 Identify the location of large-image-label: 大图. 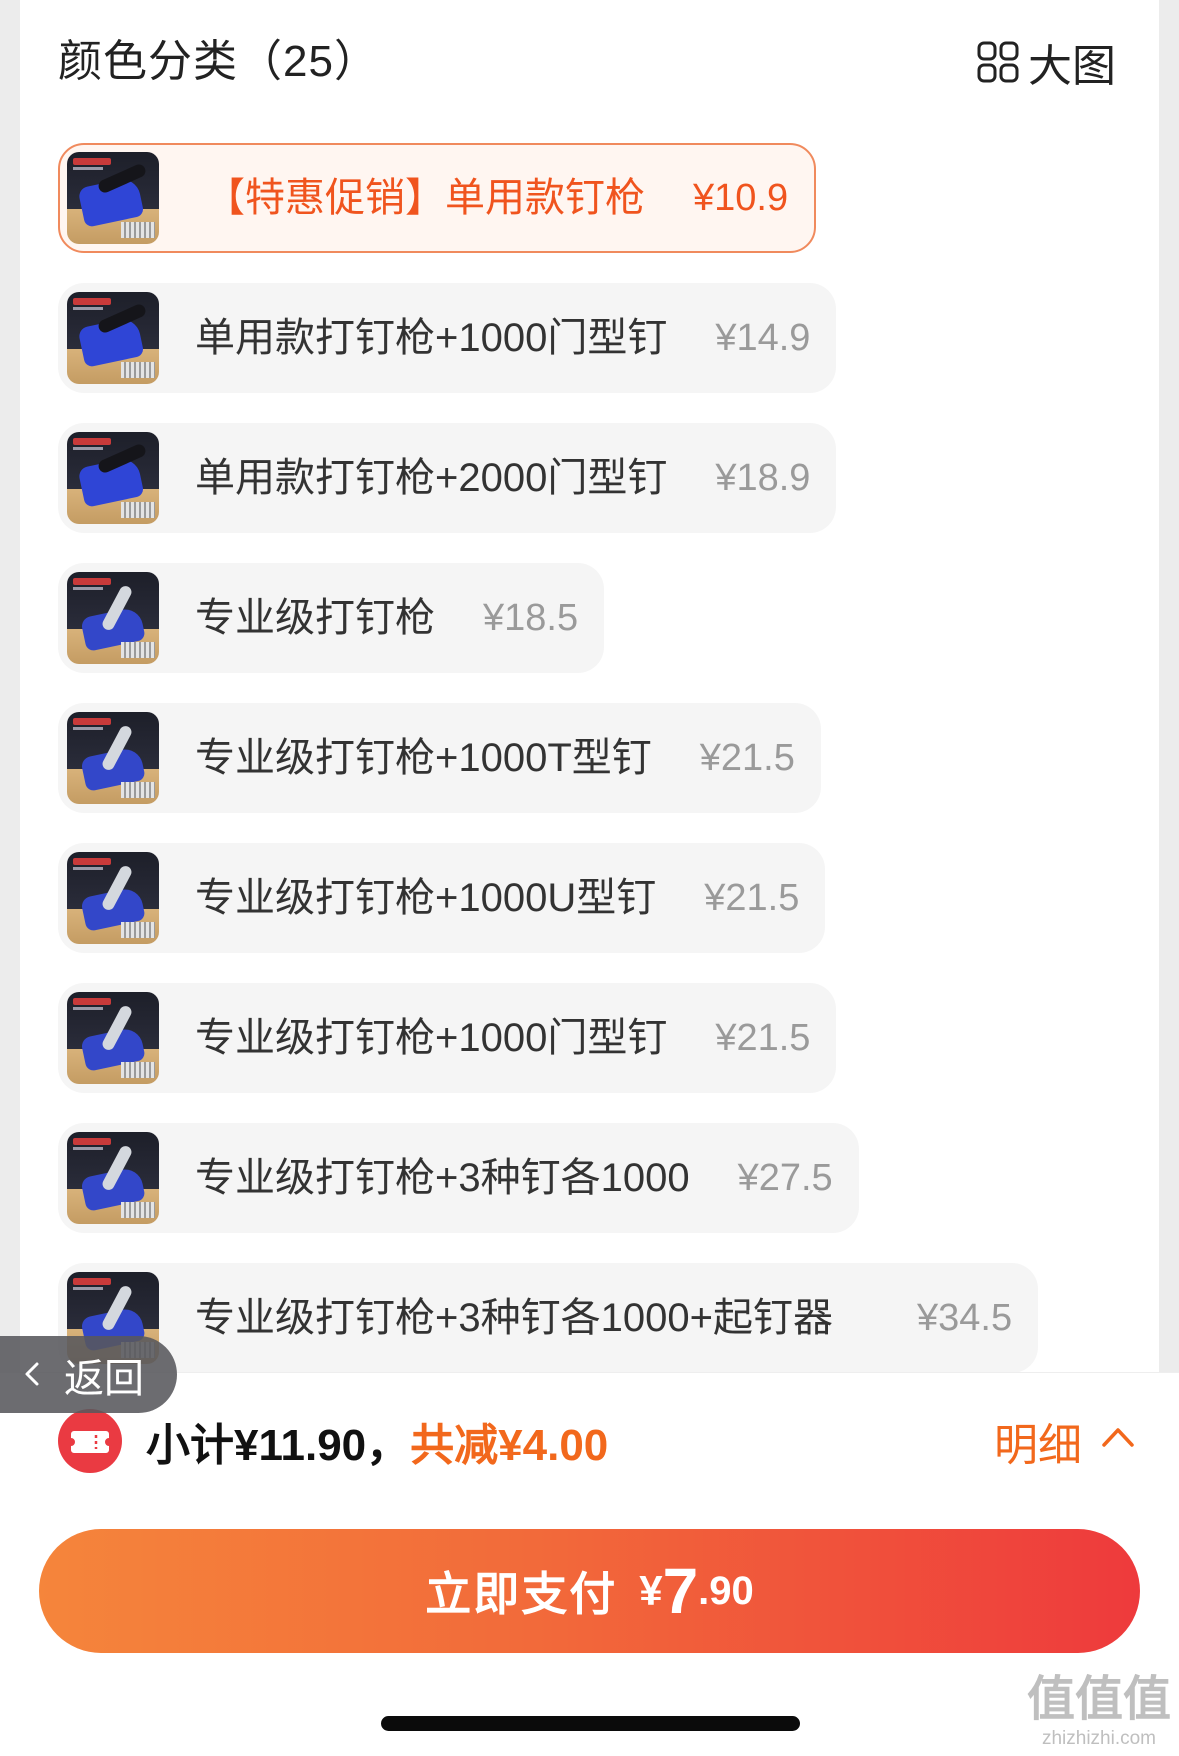
(1072, 66).